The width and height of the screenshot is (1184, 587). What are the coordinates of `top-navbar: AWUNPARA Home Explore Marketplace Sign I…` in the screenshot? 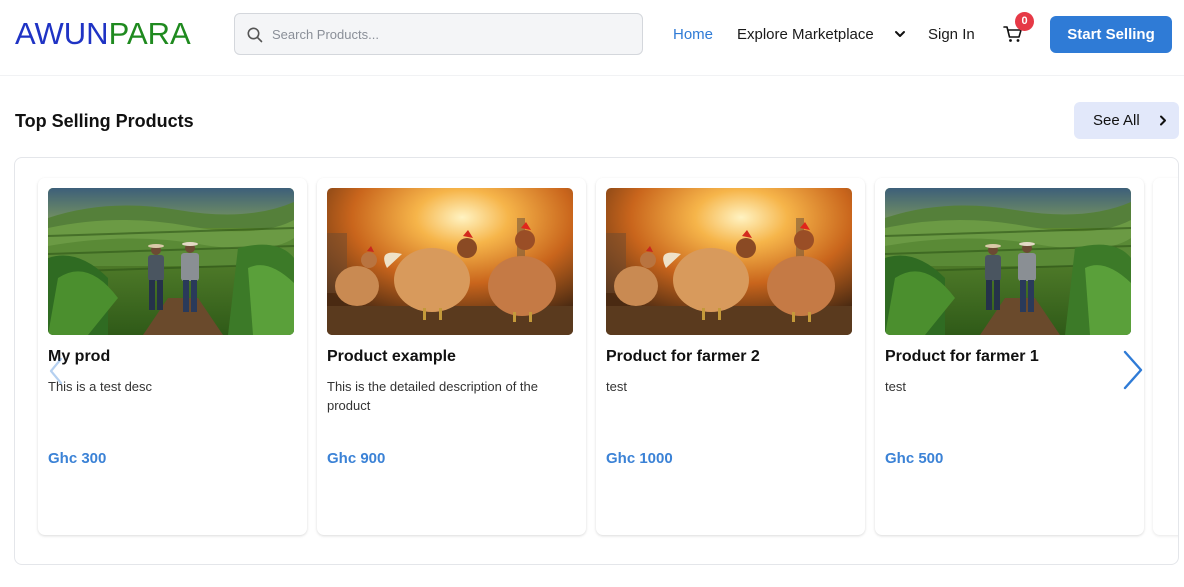 It's located at (592, 38).